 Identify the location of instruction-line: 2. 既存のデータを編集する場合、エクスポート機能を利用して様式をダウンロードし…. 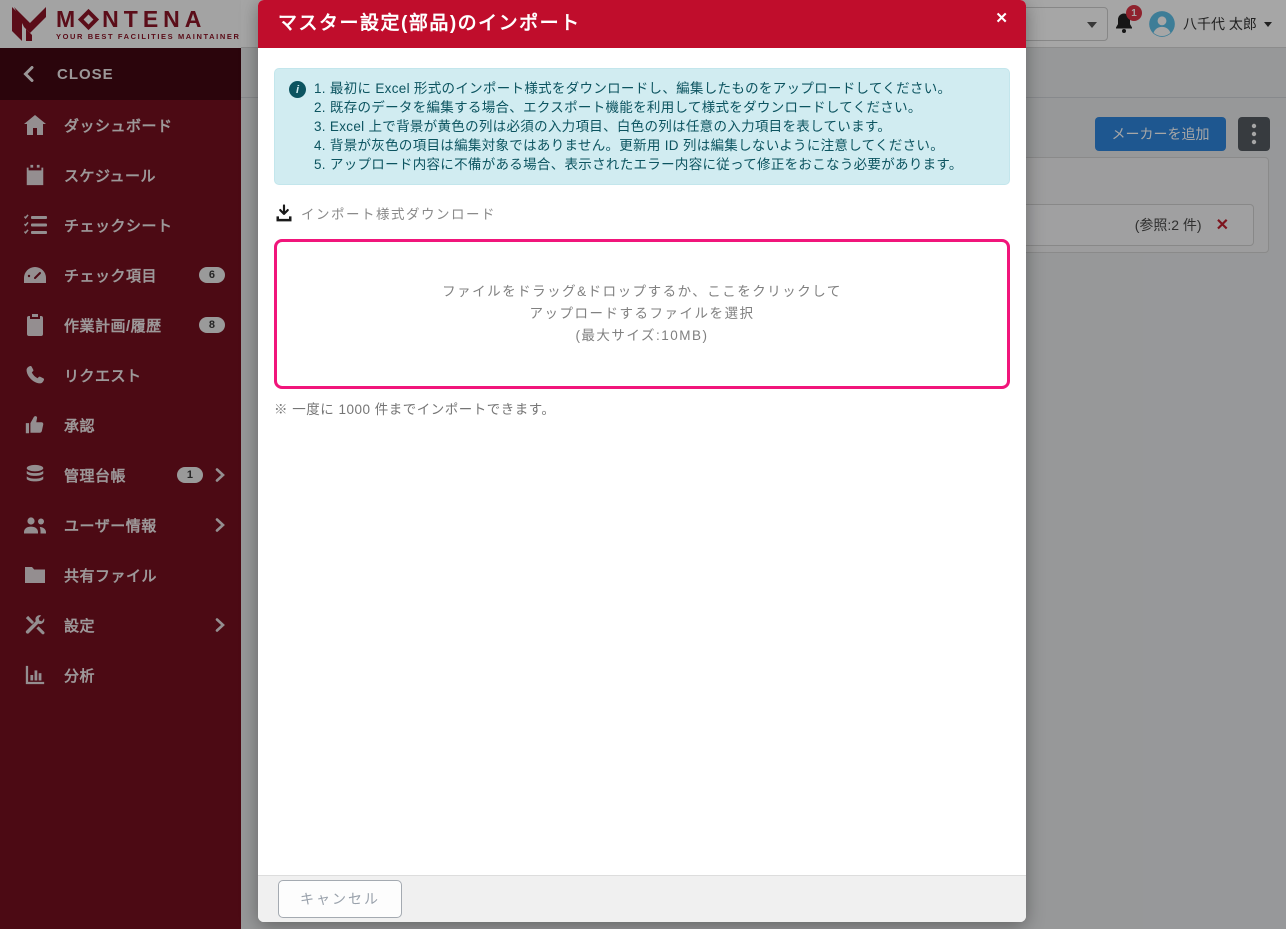
(618, 107).